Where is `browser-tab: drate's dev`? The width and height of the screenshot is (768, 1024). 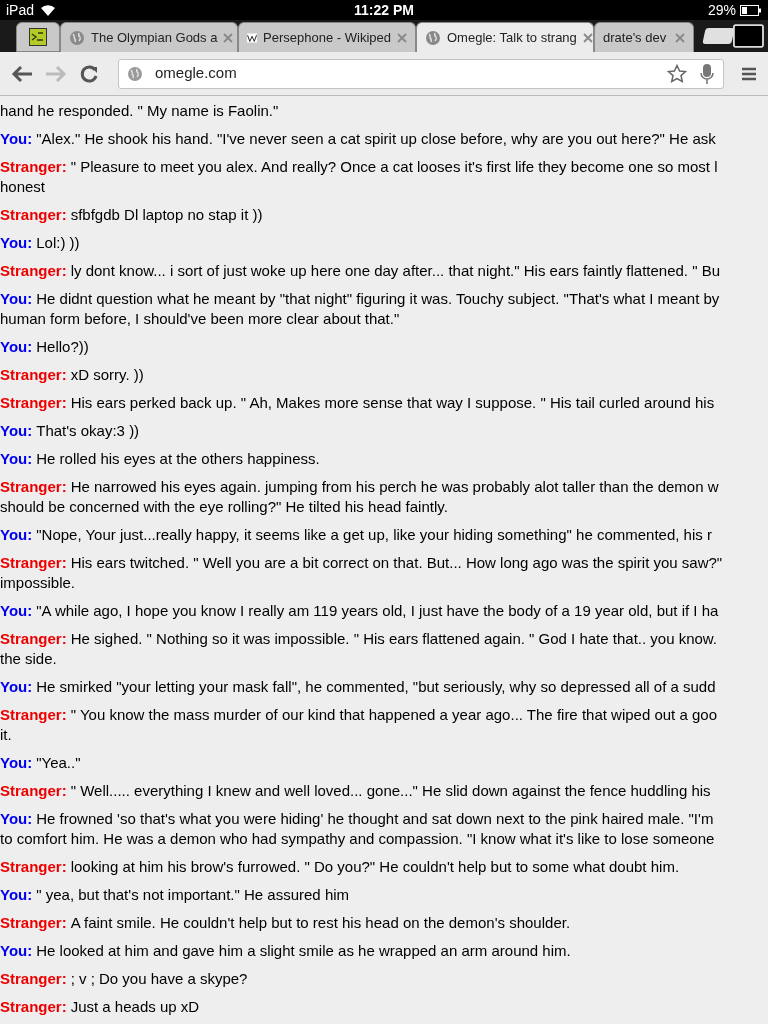 browser-tab: drate's dev is located at coordinates (644, 37).